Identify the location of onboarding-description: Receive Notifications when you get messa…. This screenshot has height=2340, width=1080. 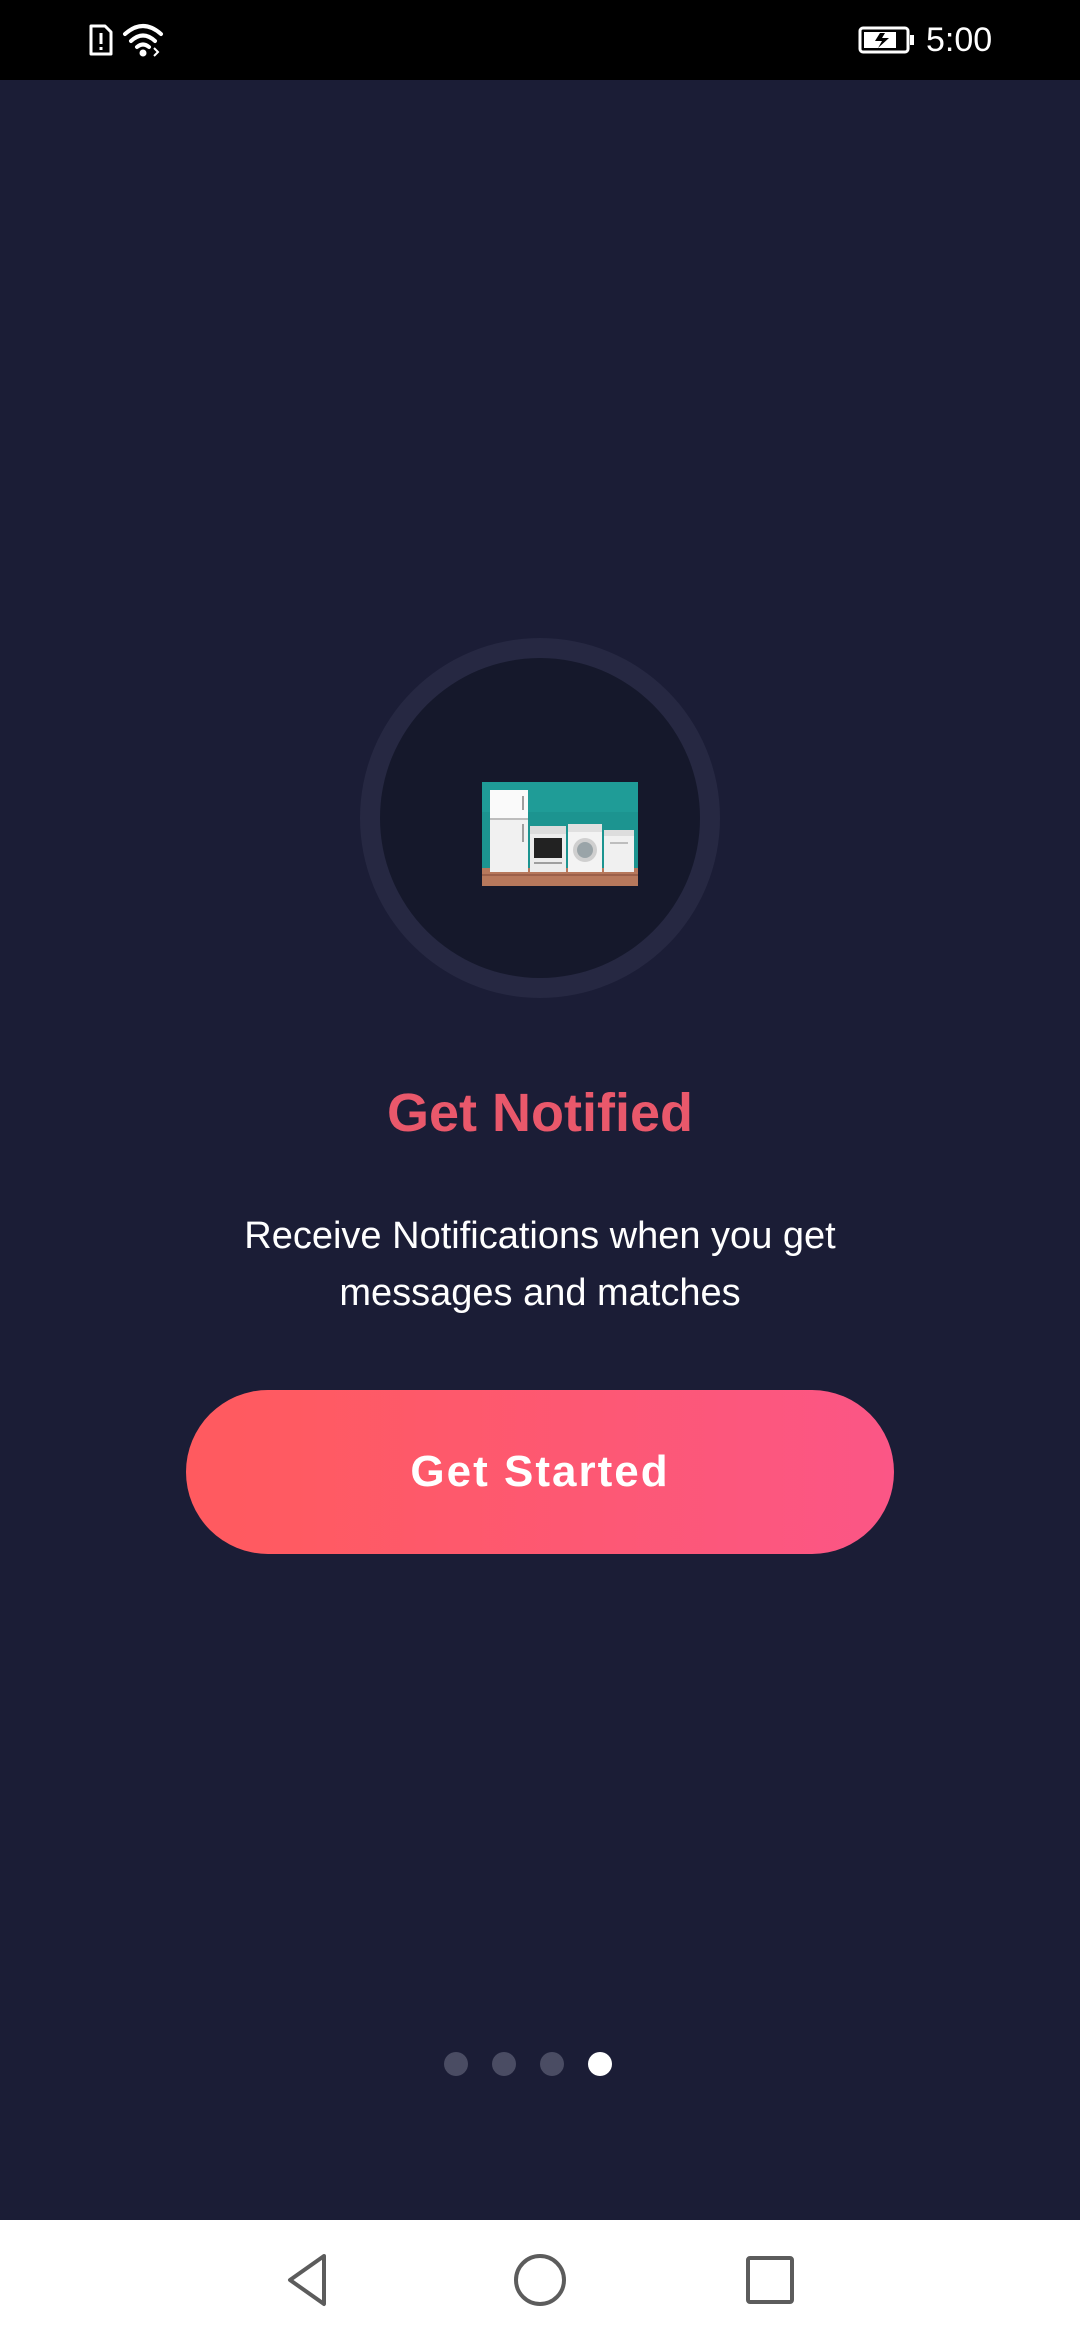
(540, 1264).